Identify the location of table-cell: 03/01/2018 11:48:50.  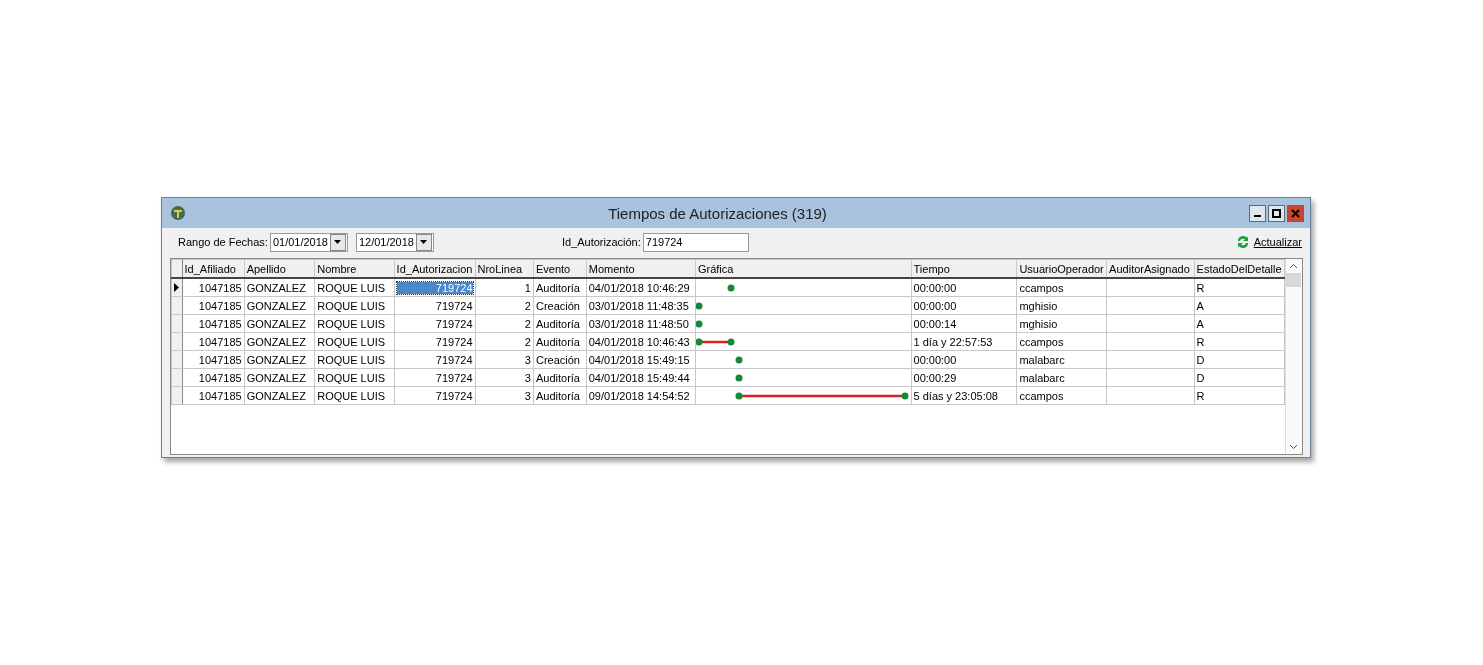
(638, 323).